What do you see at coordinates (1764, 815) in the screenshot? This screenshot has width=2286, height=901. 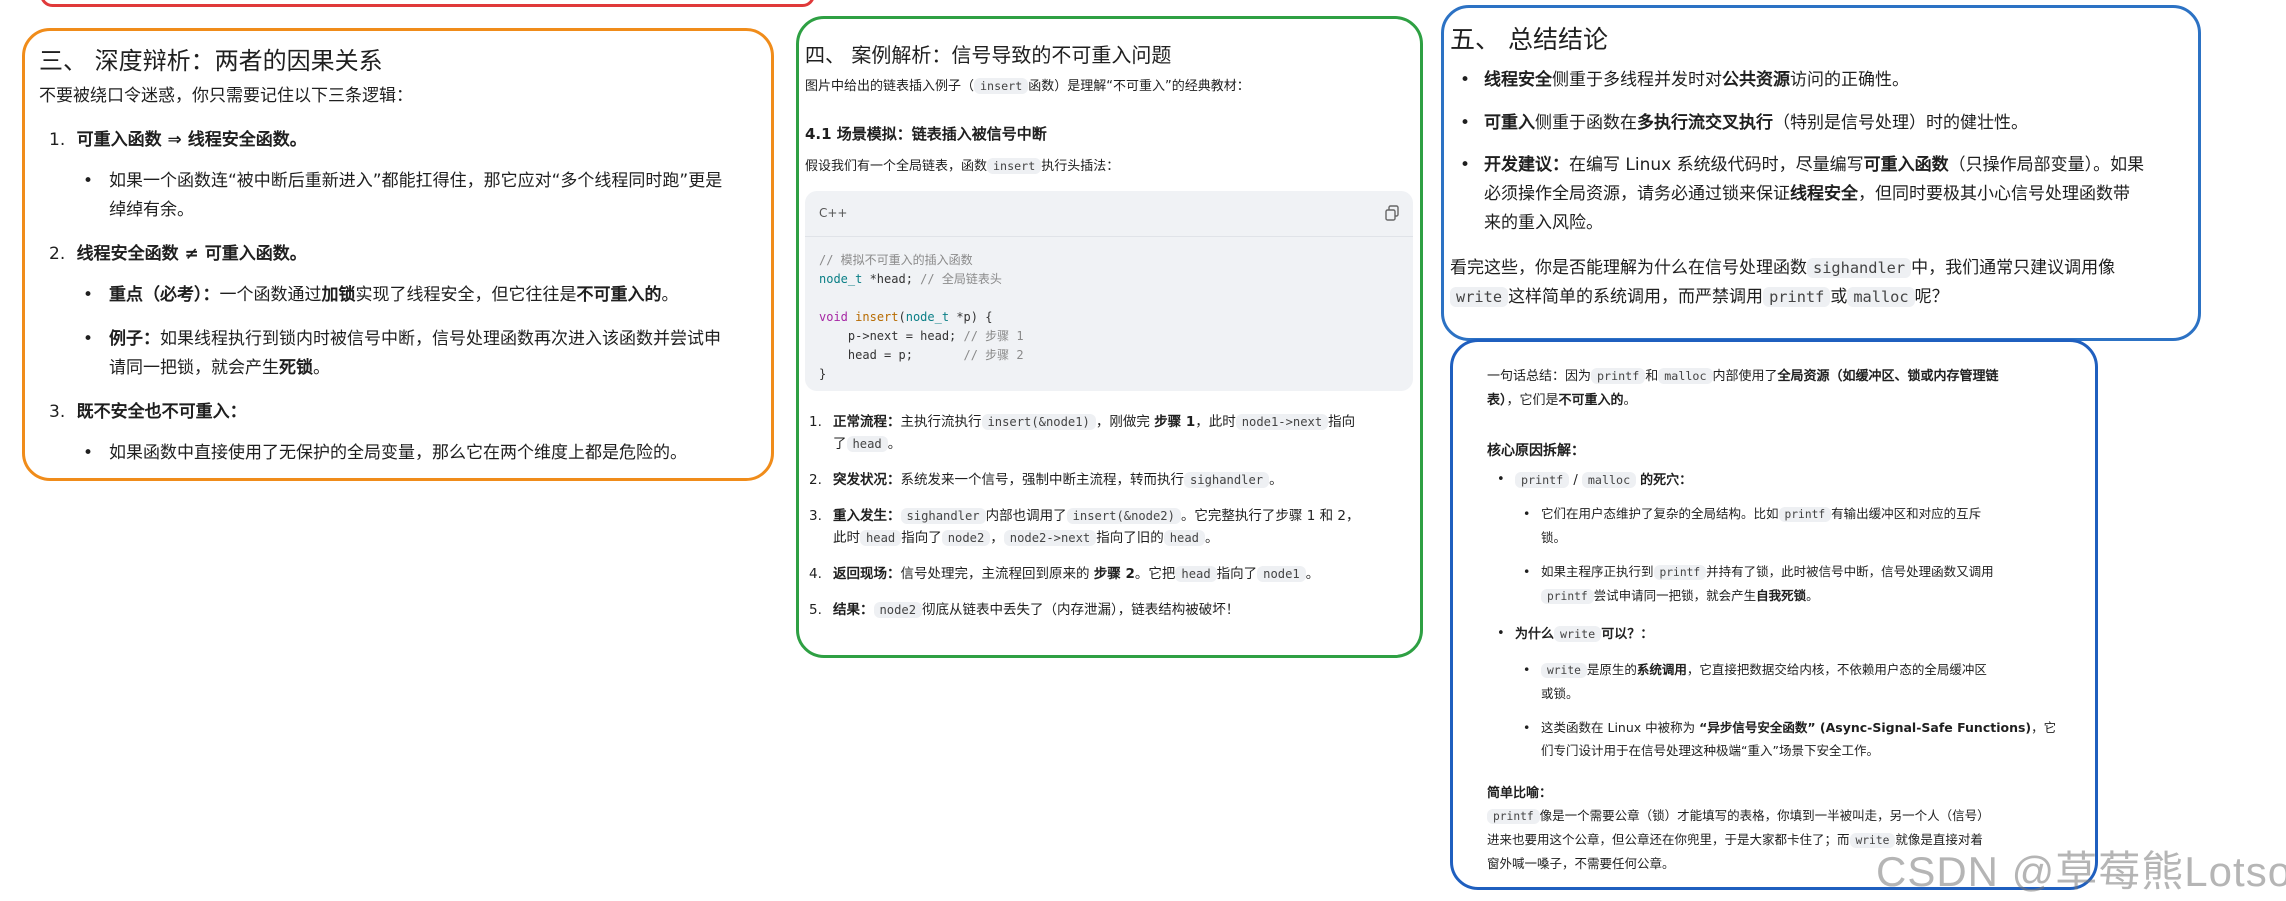 I see `analogy-line: 像是一个需要公章（锁）才能填写的表格，你填到一半被叫走，另一个人（信号）` at bounding box center [1764, 815].